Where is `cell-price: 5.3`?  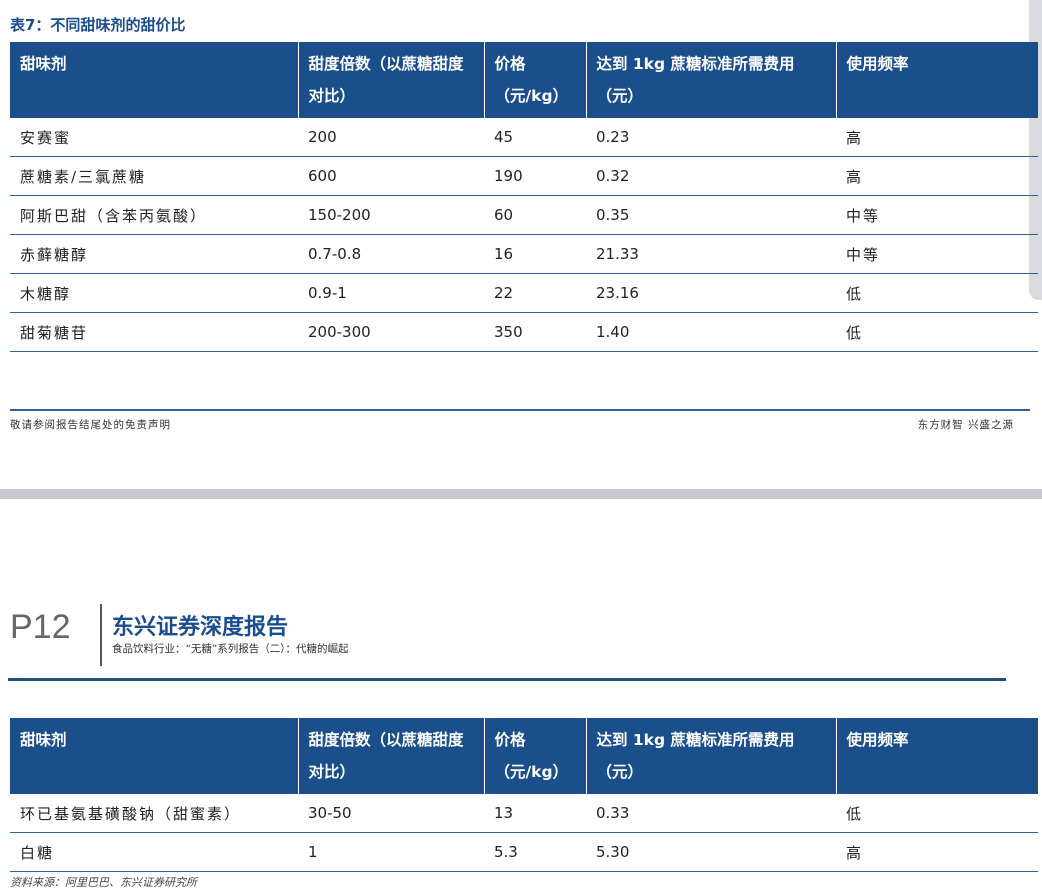
cell-price: 5.3 is located at coordinates (535, 852).